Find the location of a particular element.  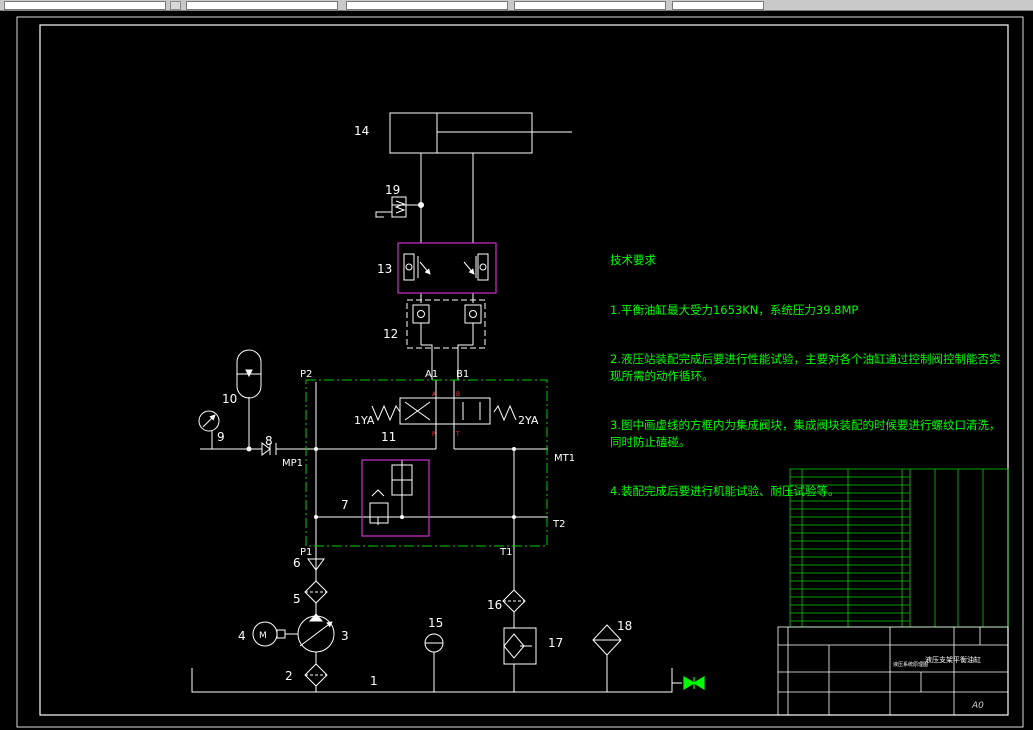

port-t1: T1 is located at coordinates (505, 552).